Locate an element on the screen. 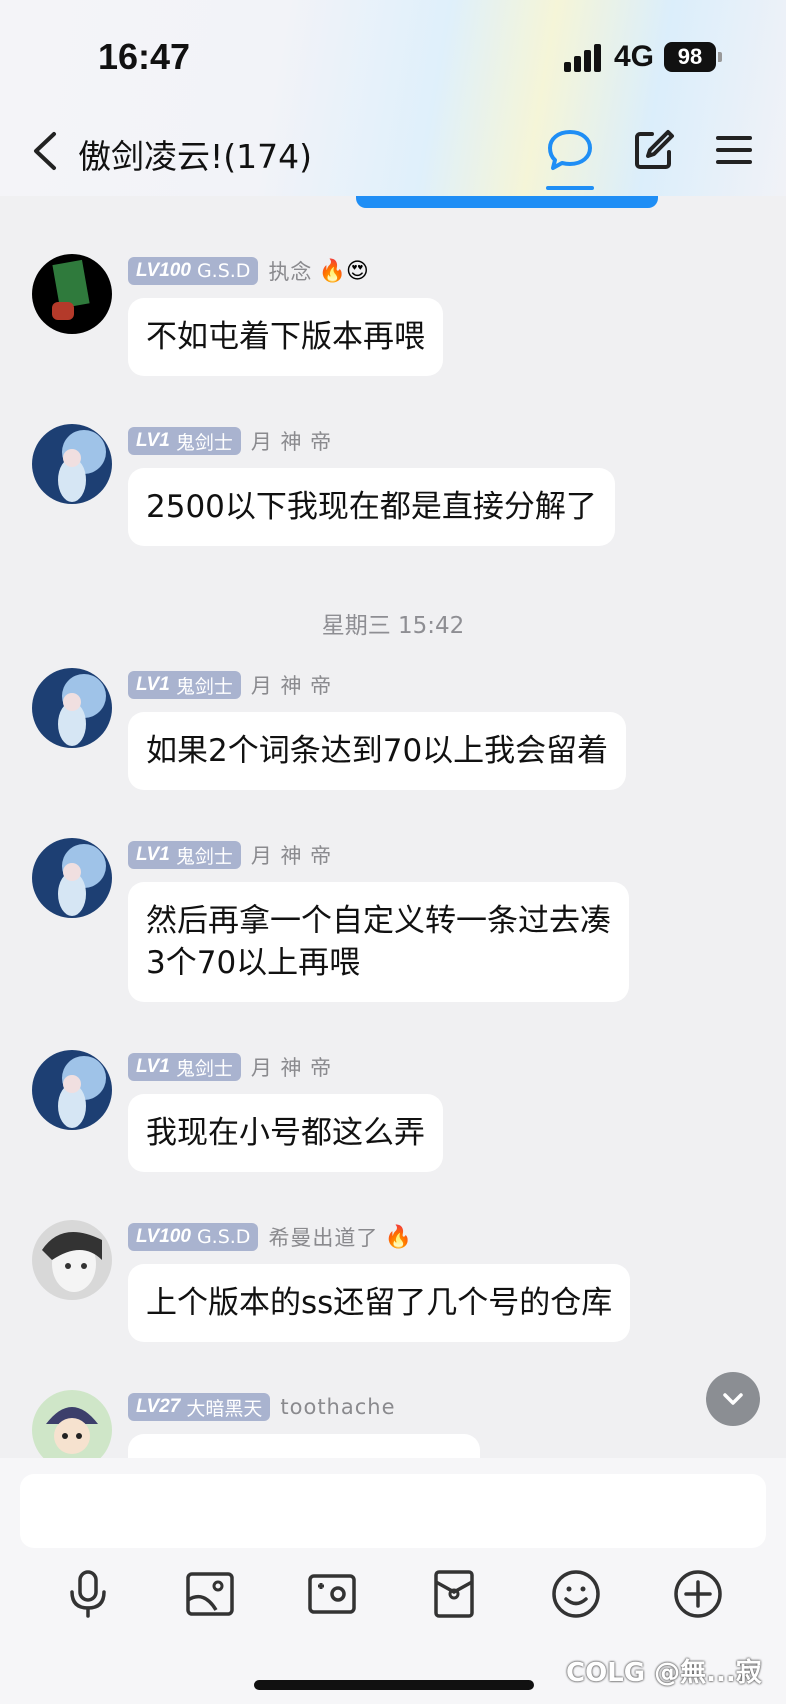 The height and width of the screenshot is (1704, 786). back-button is located at coordinates (46, 151).